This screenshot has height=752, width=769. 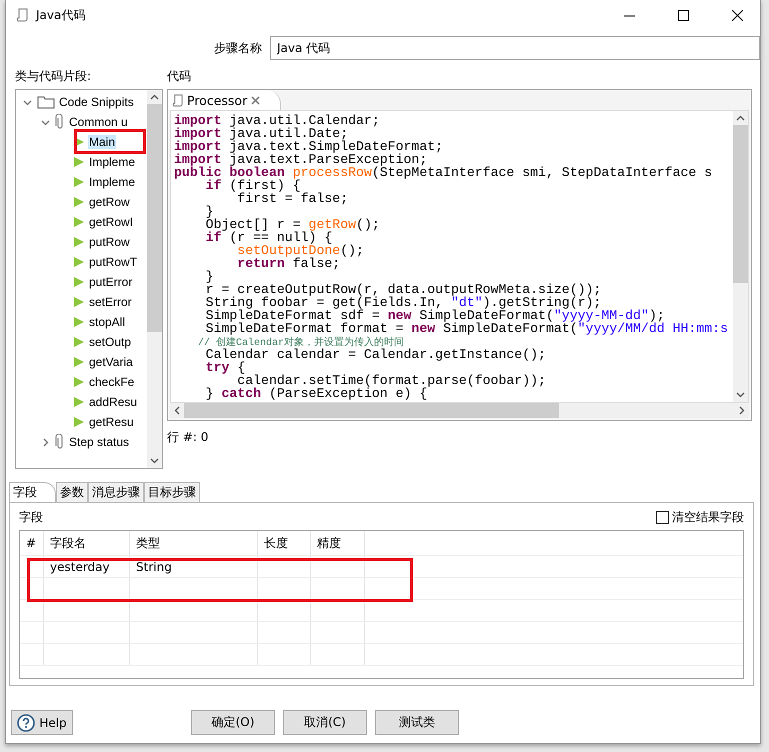 What do you see at coordinates (277, 120) in the screenshot?
I see `code-line: import java.util.Calendar;` at bounding box center [277, 120].